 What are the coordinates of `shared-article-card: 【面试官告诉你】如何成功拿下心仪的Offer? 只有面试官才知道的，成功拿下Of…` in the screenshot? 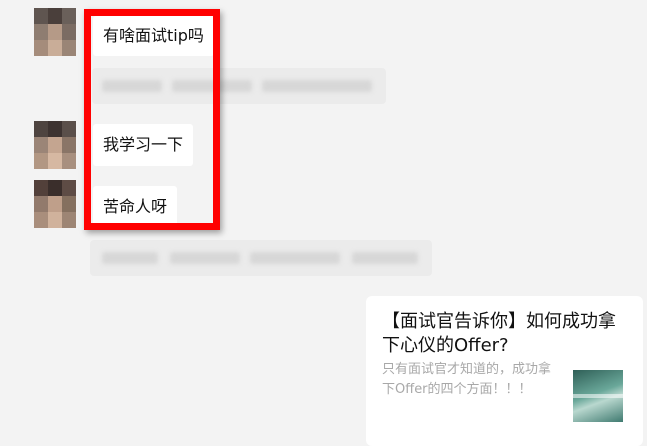 It's located at (504, 371).